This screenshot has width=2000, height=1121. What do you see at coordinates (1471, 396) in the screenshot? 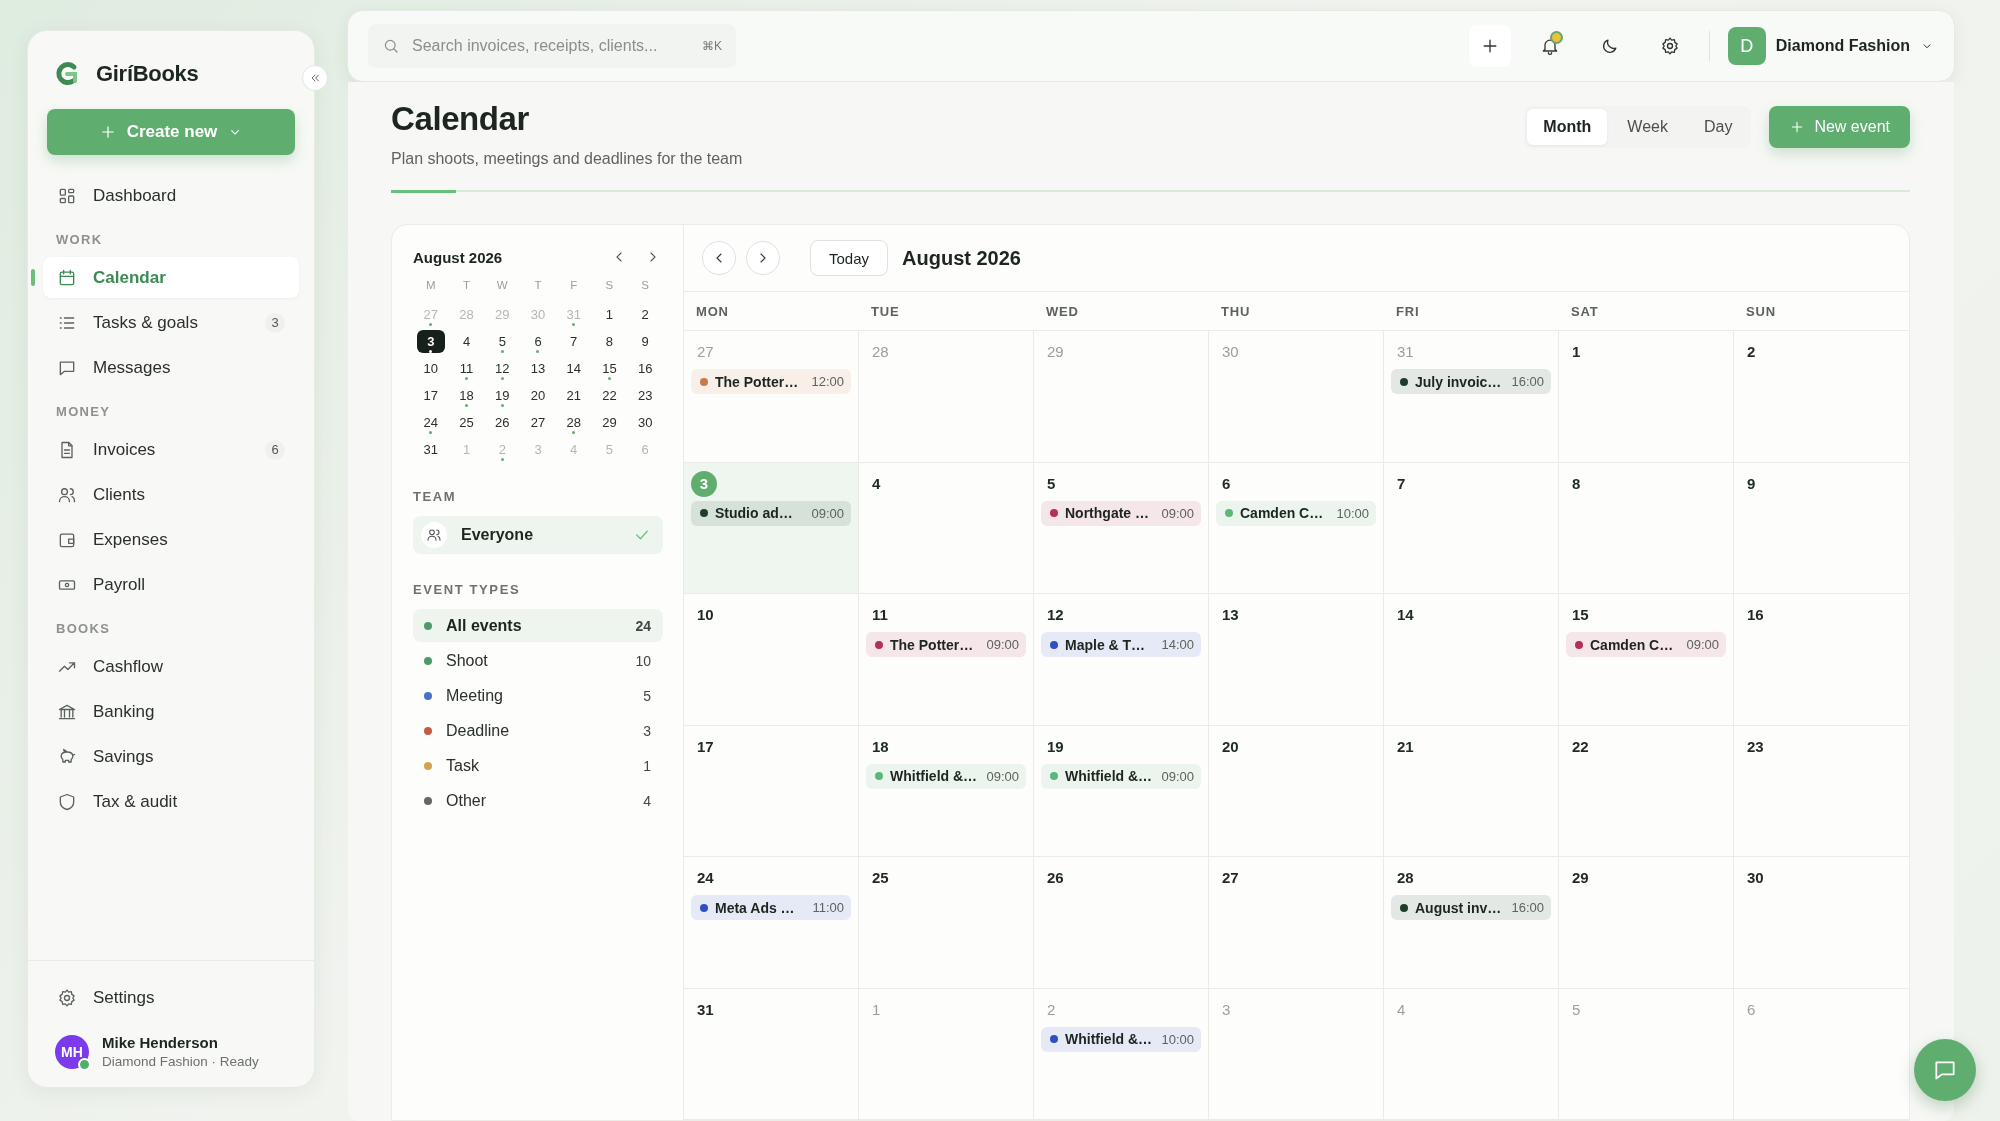
I see `day-cell: 31 July invoic… 16:00` at bounding box center [1471, 396].